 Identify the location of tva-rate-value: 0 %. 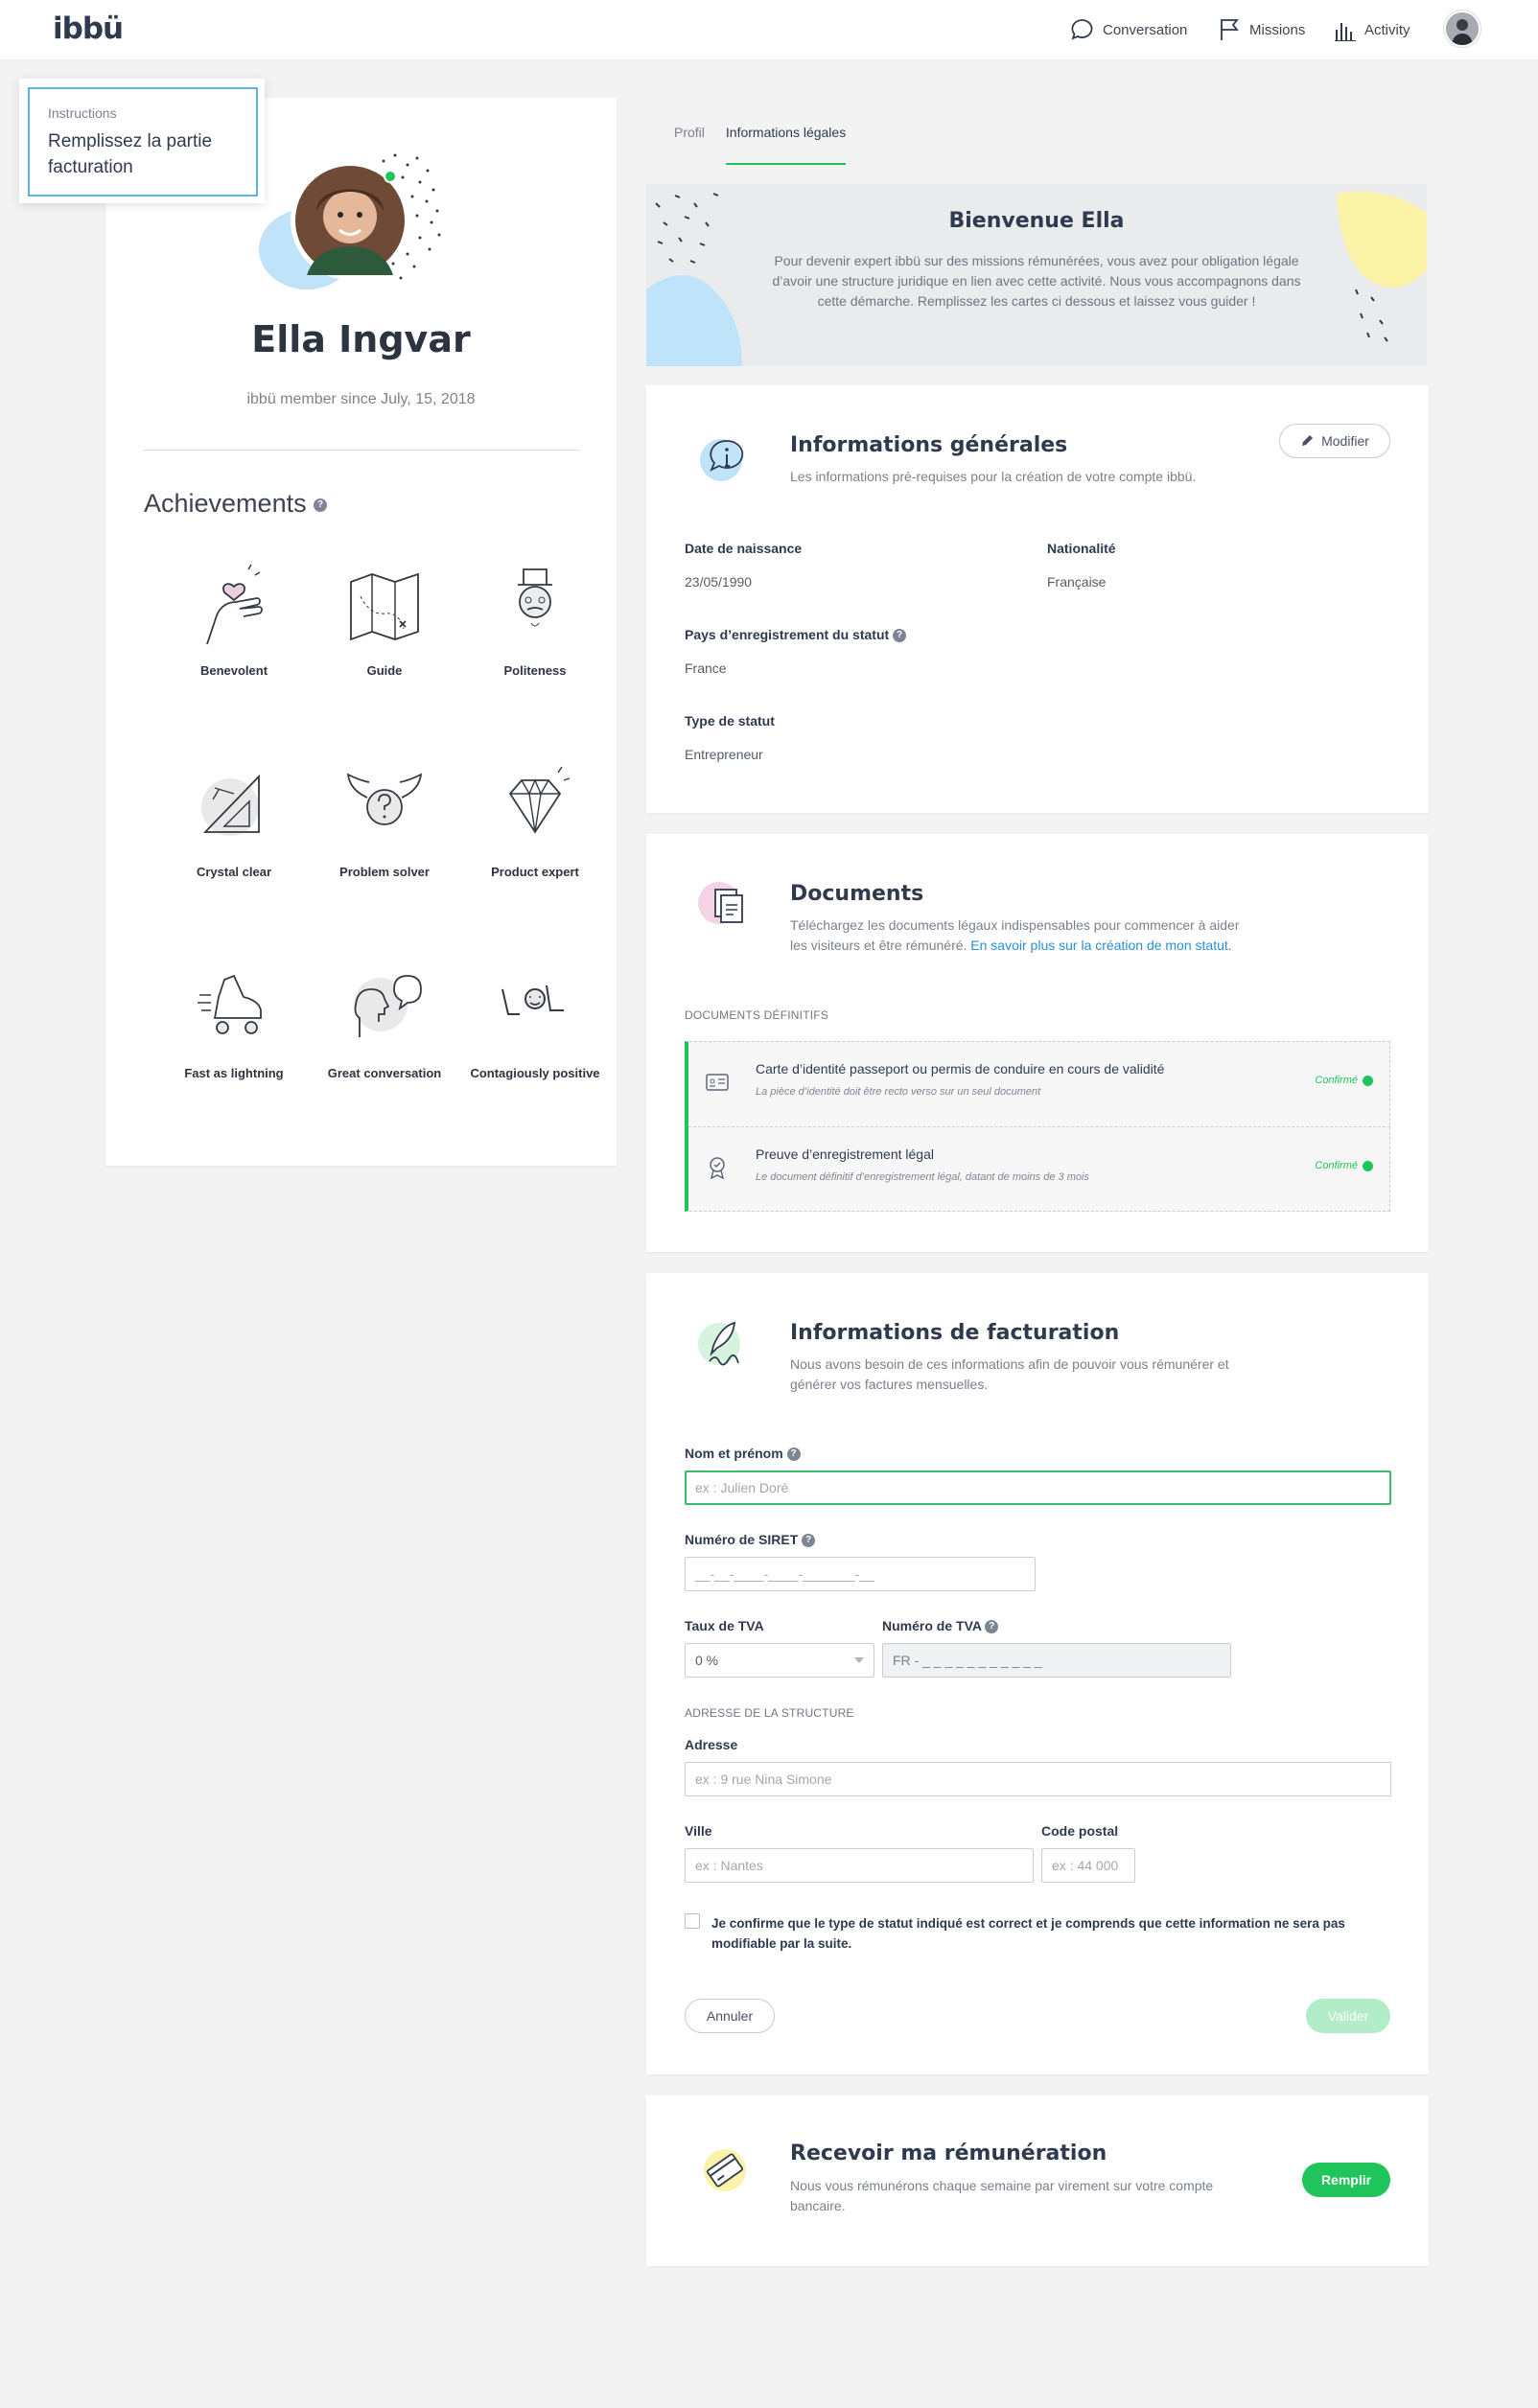
(707, 1660).